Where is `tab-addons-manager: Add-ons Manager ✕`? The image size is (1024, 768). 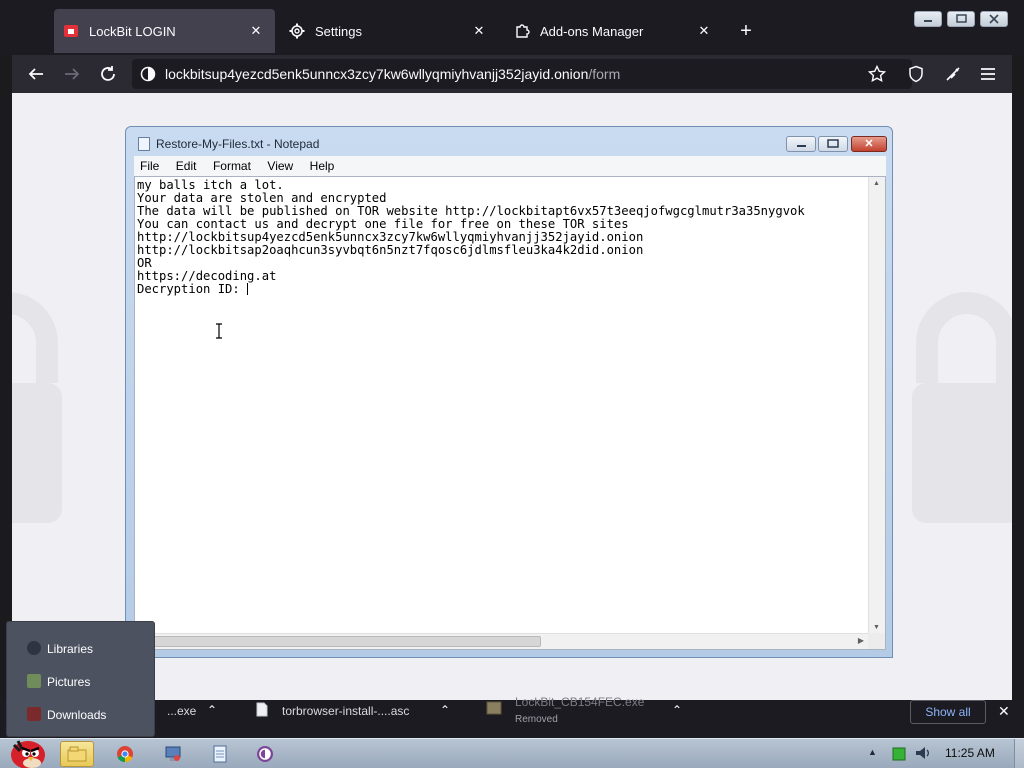 tab-addons-manager: Add-ons Manager ✕ is located at coordinates (614, 31).